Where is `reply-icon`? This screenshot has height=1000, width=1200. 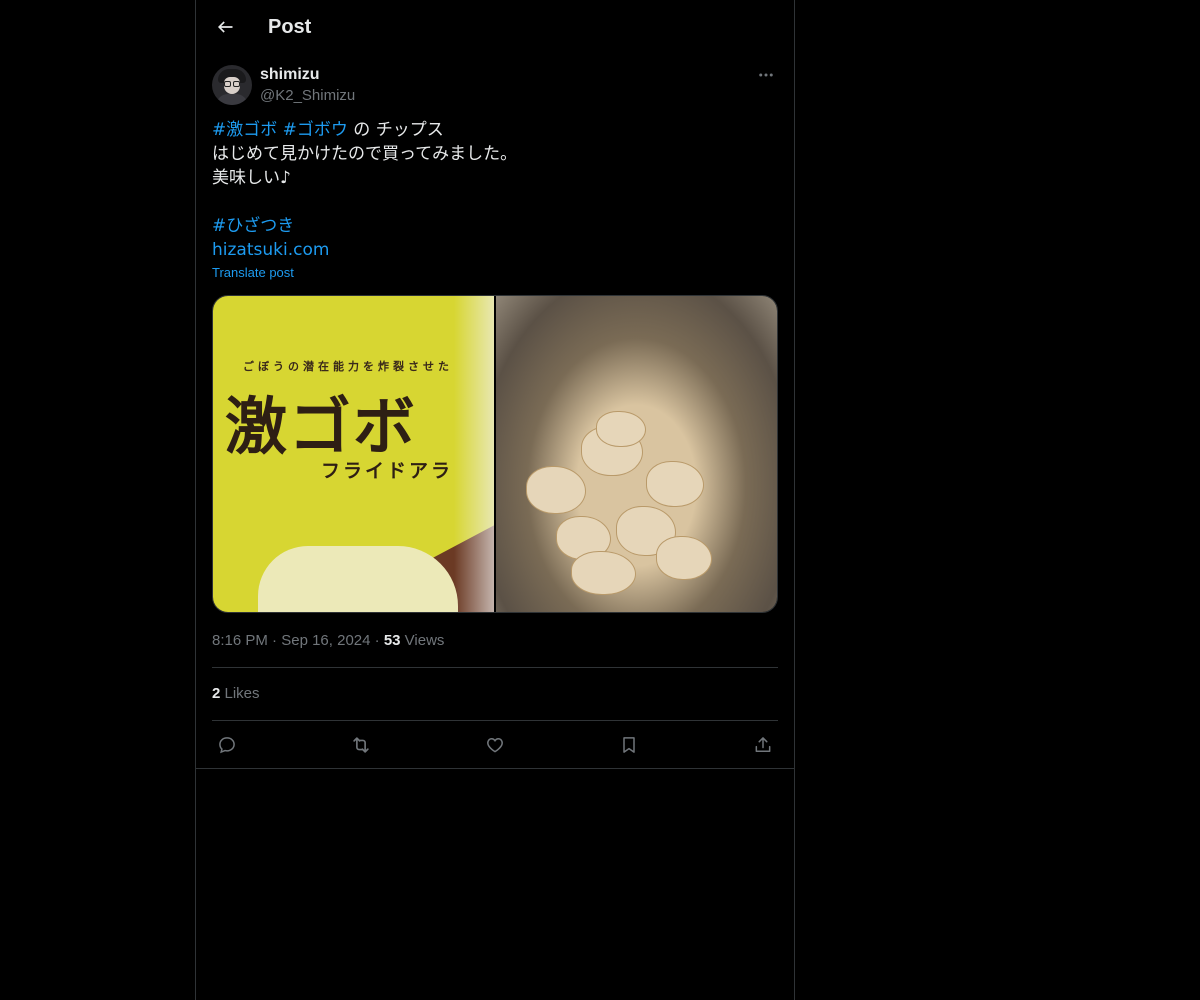 reply-icon is located at coordinates (227, 745).